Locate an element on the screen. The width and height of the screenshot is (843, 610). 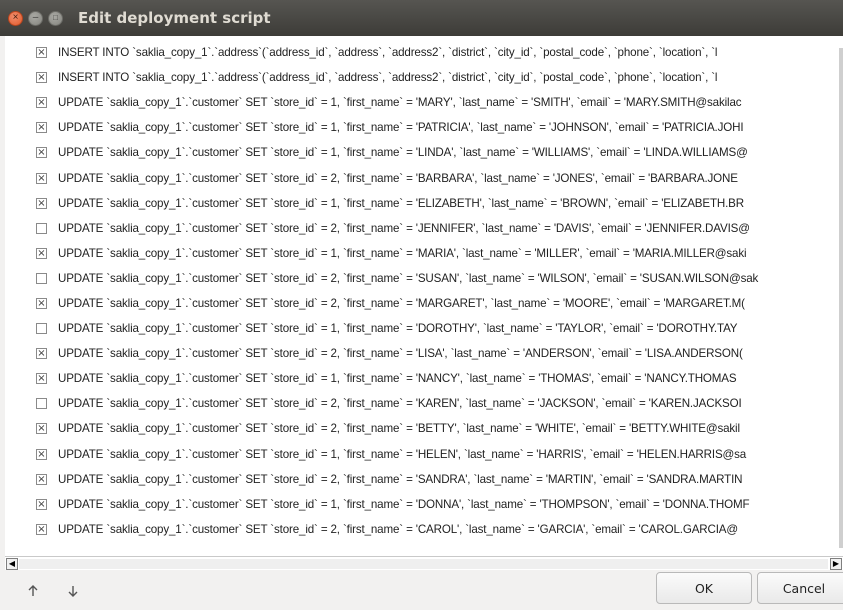
scroll-right-button: ▶ is located at coordinates (836, 564).